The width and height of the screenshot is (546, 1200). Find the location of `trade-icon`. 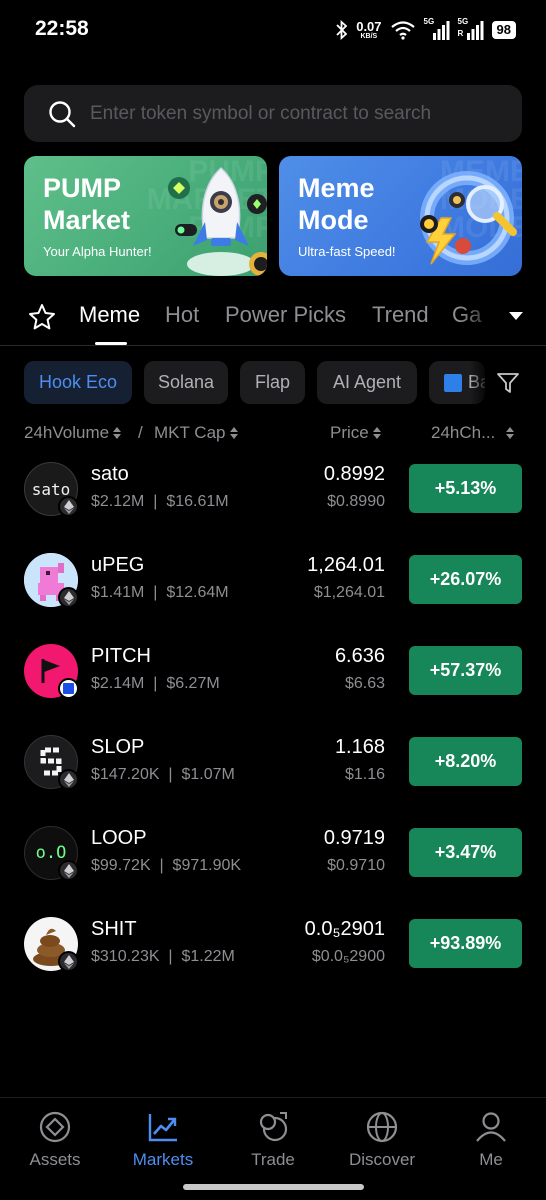

trade-icon is located at coordinates (273, 1127).